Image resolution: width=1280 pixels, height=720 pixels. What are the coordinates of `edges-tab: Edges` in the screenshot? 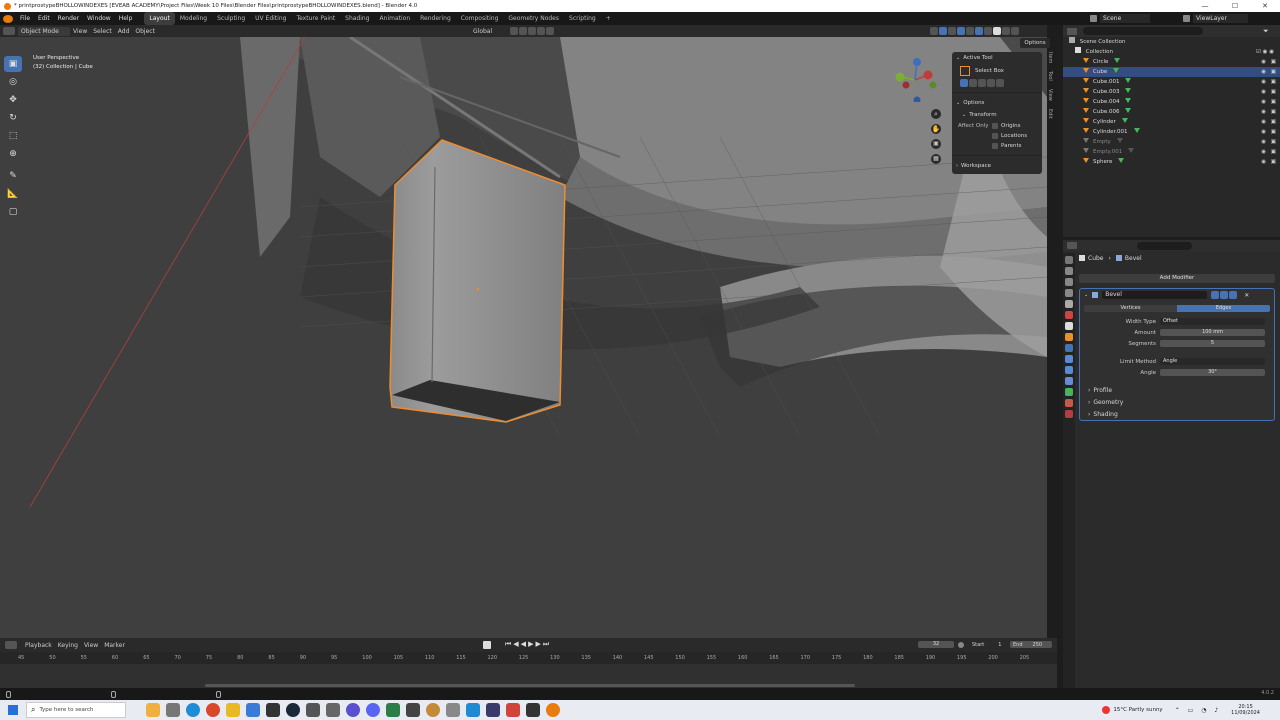 It's located at (1223, 308).